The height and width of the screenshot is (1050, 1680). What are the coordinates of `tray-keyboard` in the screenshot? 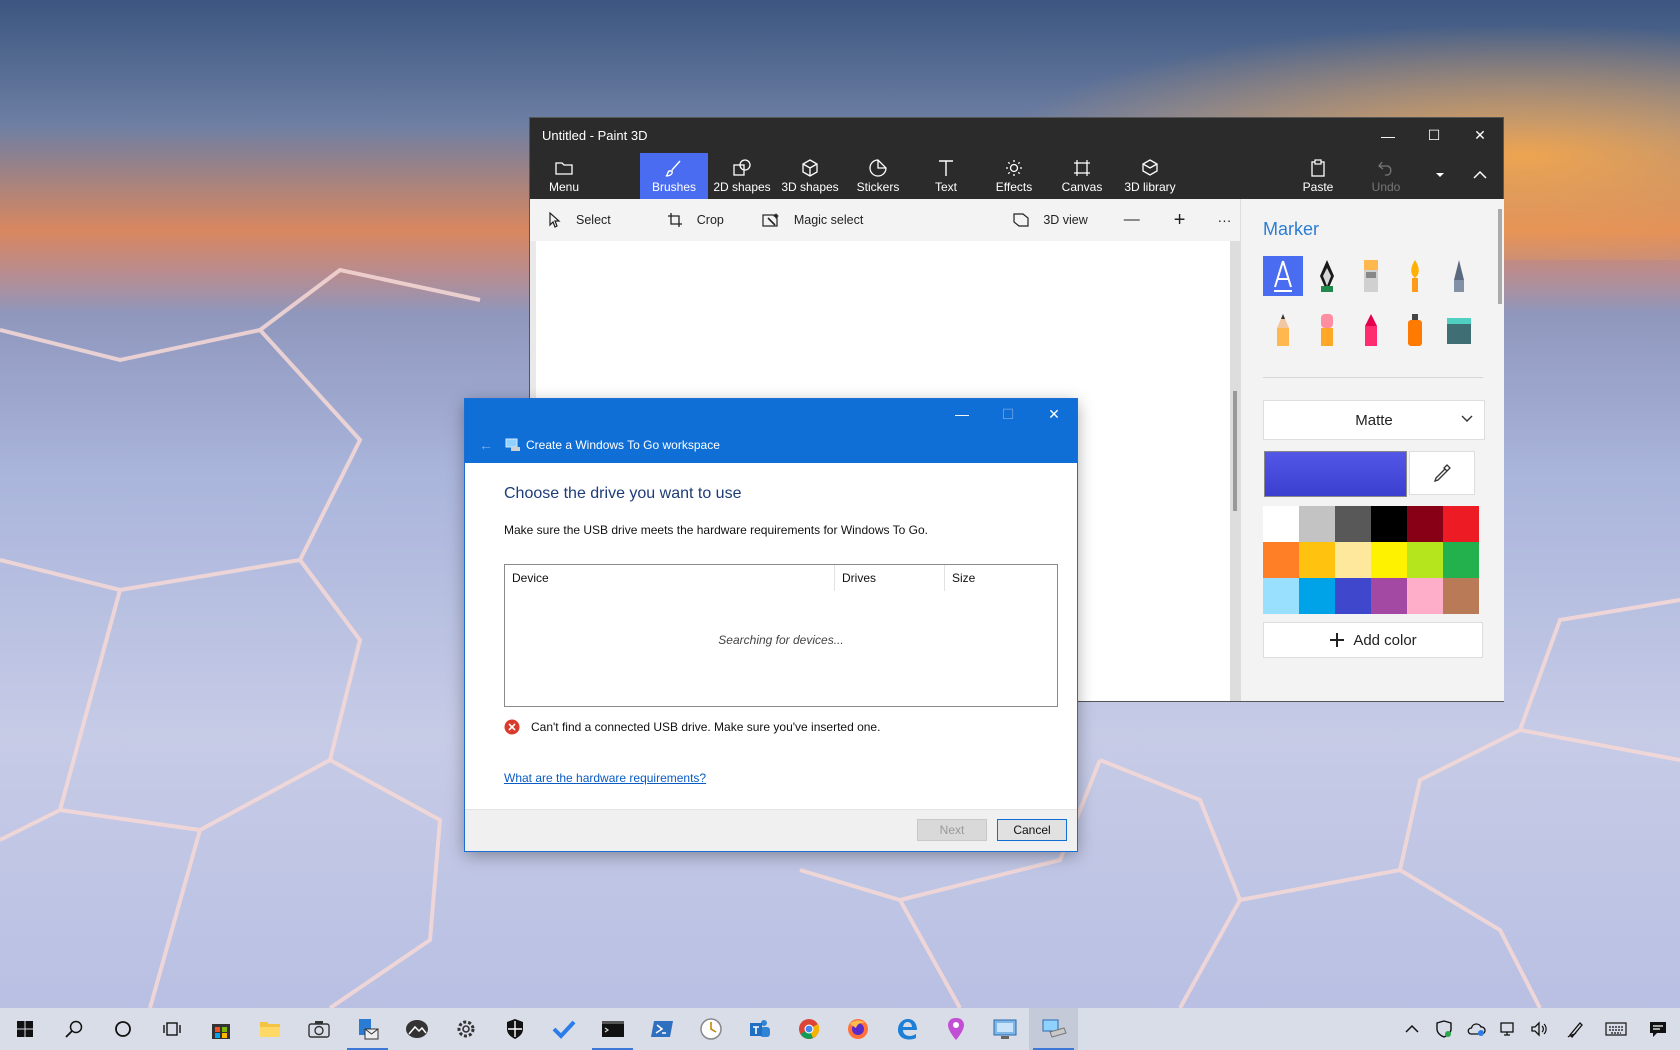 It's located at (1616, 1029).